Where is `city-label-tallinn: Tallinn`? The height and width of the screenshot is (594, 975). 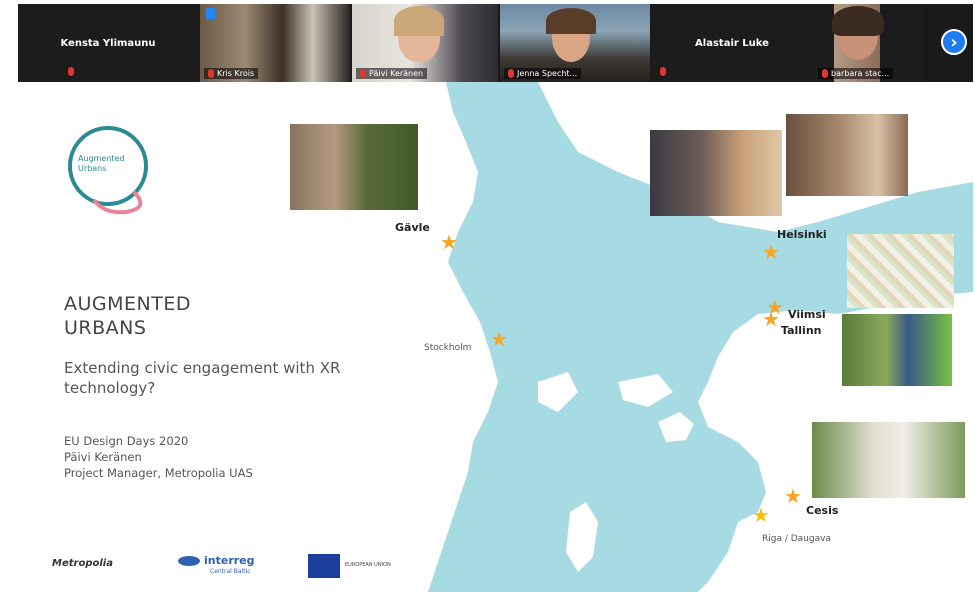
city-label-tallinn: Tallinn is located at coordinates (801, 330).